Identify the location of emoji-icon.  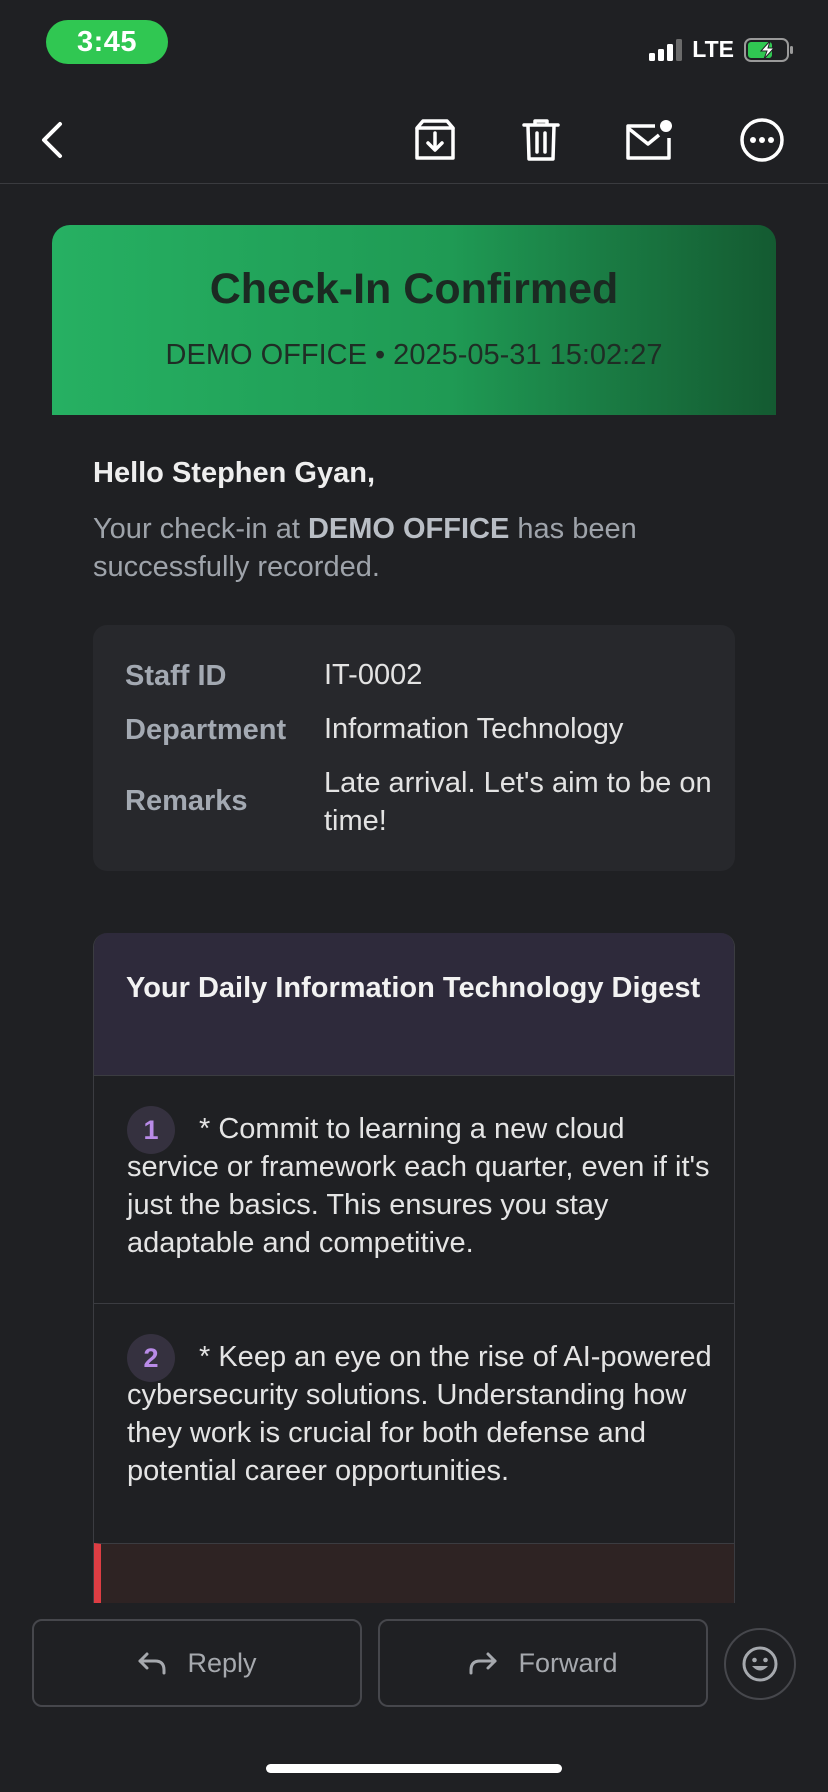
(760, 1664).